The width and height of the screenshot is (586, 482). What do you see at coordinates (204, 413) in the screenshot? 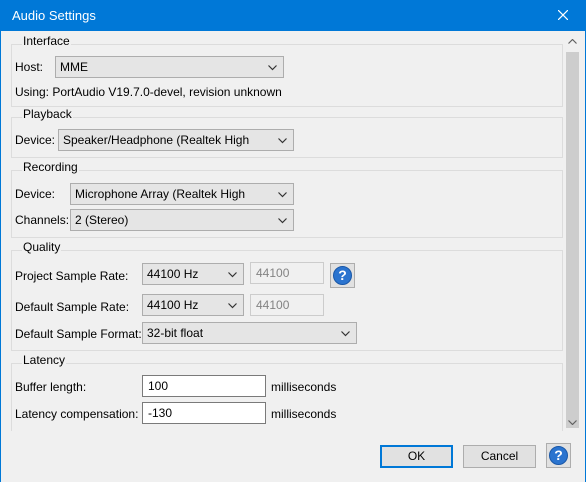
I see `latency-compensation-input: -130` at bounding box center [204, 413].